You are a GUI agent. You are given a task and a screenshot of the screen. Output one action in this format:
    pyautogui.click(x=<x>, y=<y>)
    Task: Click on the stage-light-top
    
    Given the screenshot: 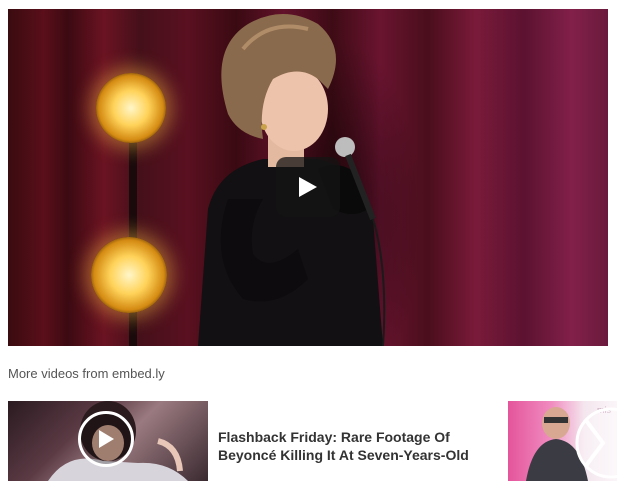 What is the action you would take?
    pyautogui.click(x=131, y=108)
    